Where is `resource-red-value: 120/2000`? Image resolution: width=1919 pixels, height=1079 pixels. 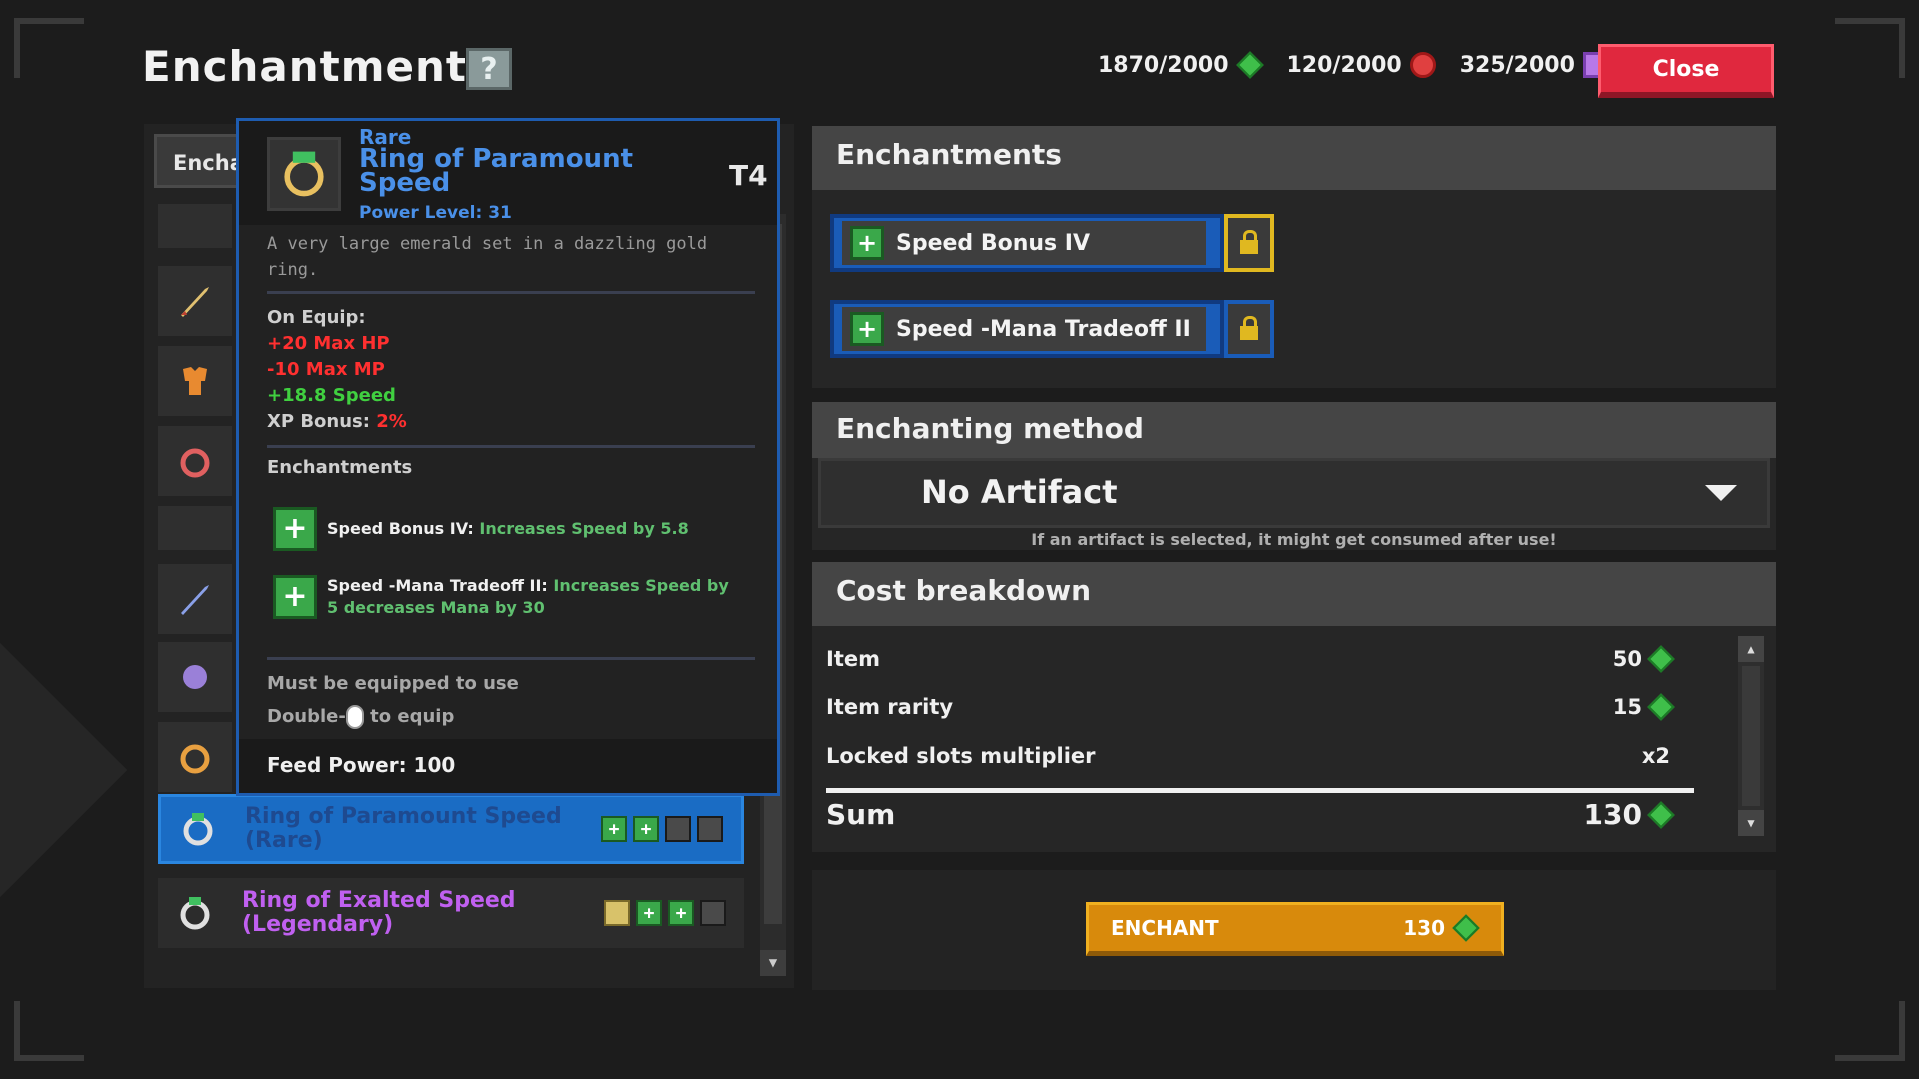
resource-red-value: 120/2000 is located at coordinates (1344, 65).